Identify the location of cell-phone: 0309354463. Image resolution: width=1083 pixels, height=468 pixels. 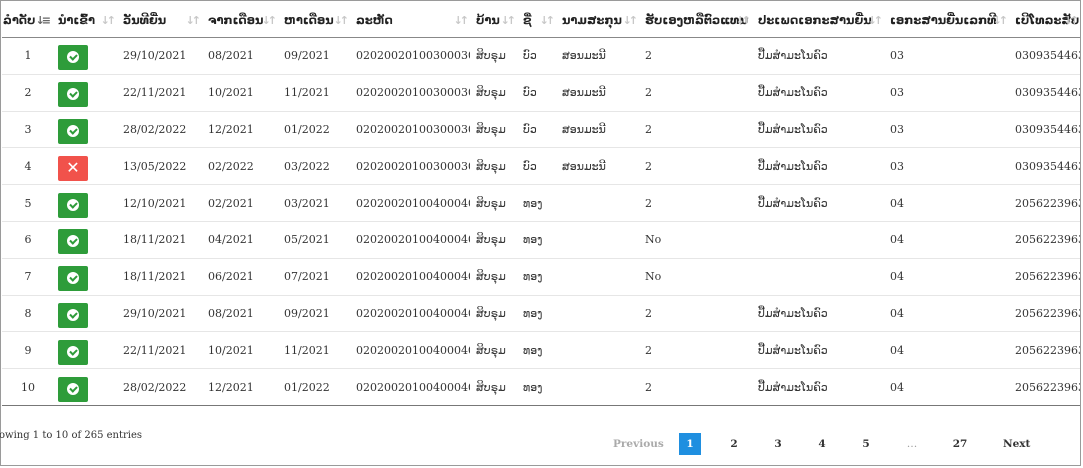
(1044, 130).